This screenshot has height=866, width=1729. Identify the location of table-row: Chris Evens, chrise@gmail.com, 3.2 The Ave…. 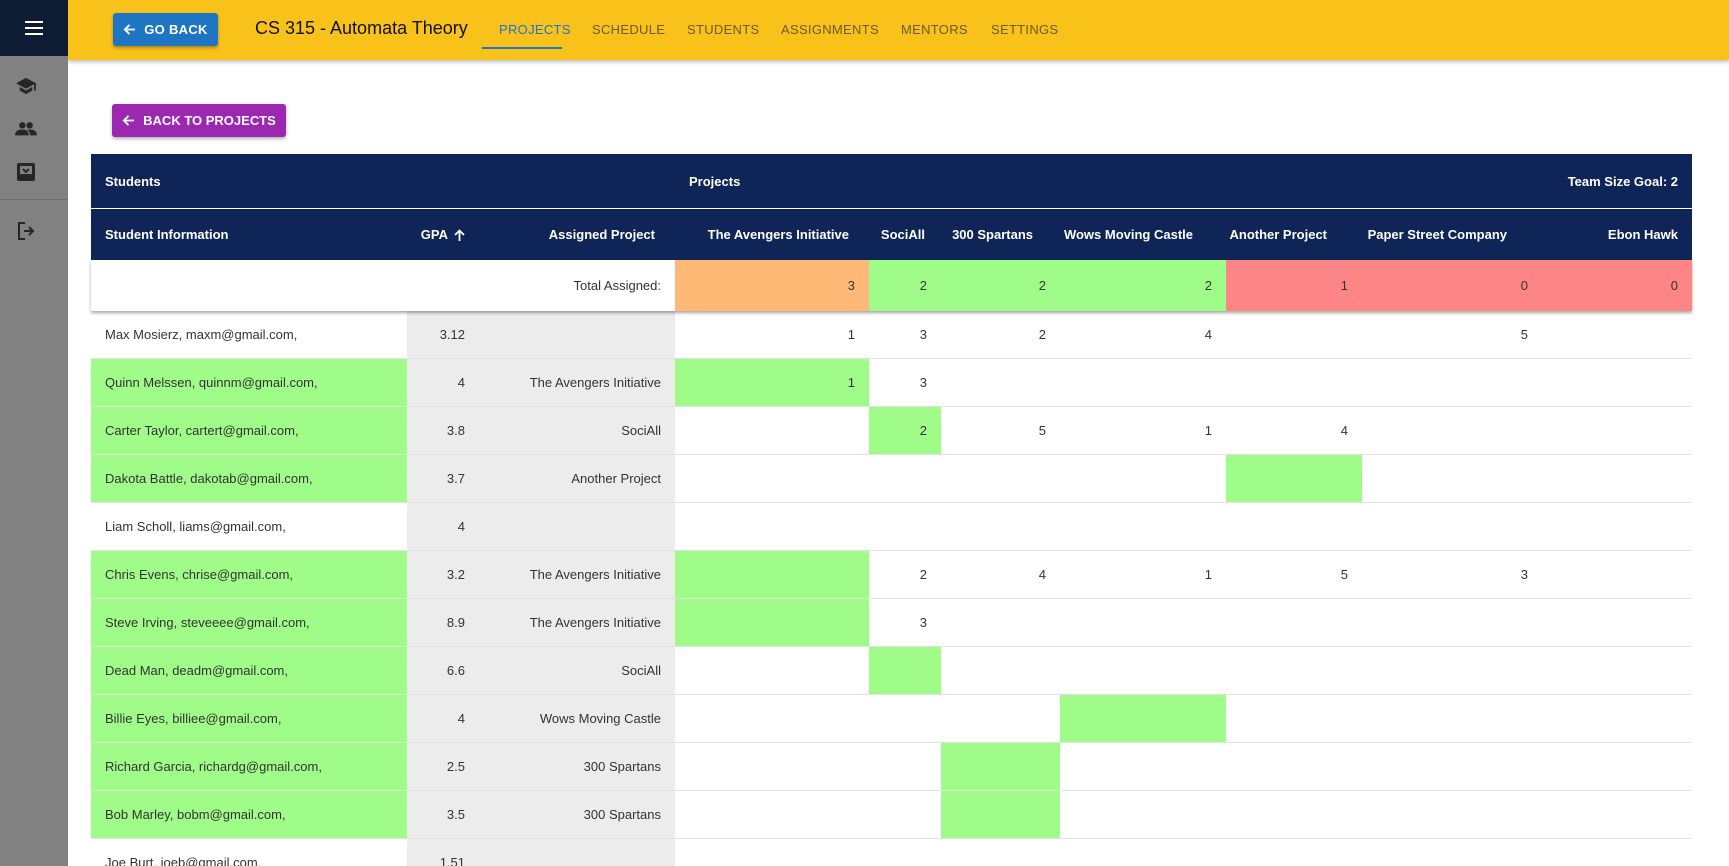
(891, 575).